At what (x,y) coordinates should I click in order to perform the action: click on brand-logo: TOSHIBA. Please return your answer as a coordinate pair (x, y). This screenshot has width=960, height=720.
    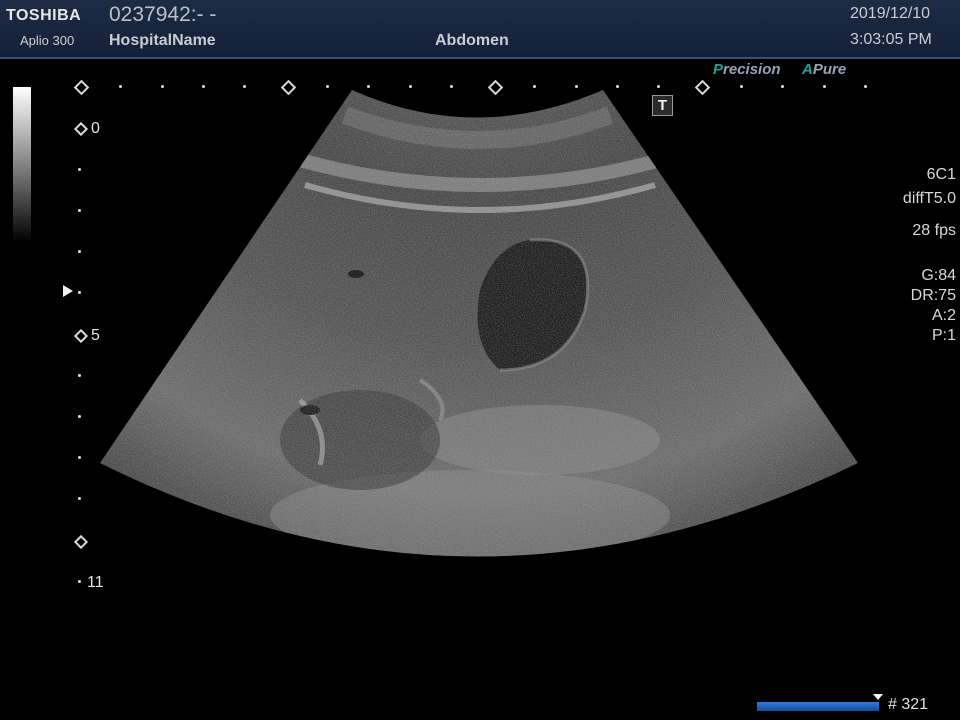
    Looking at the image, I should click on (44, 15).